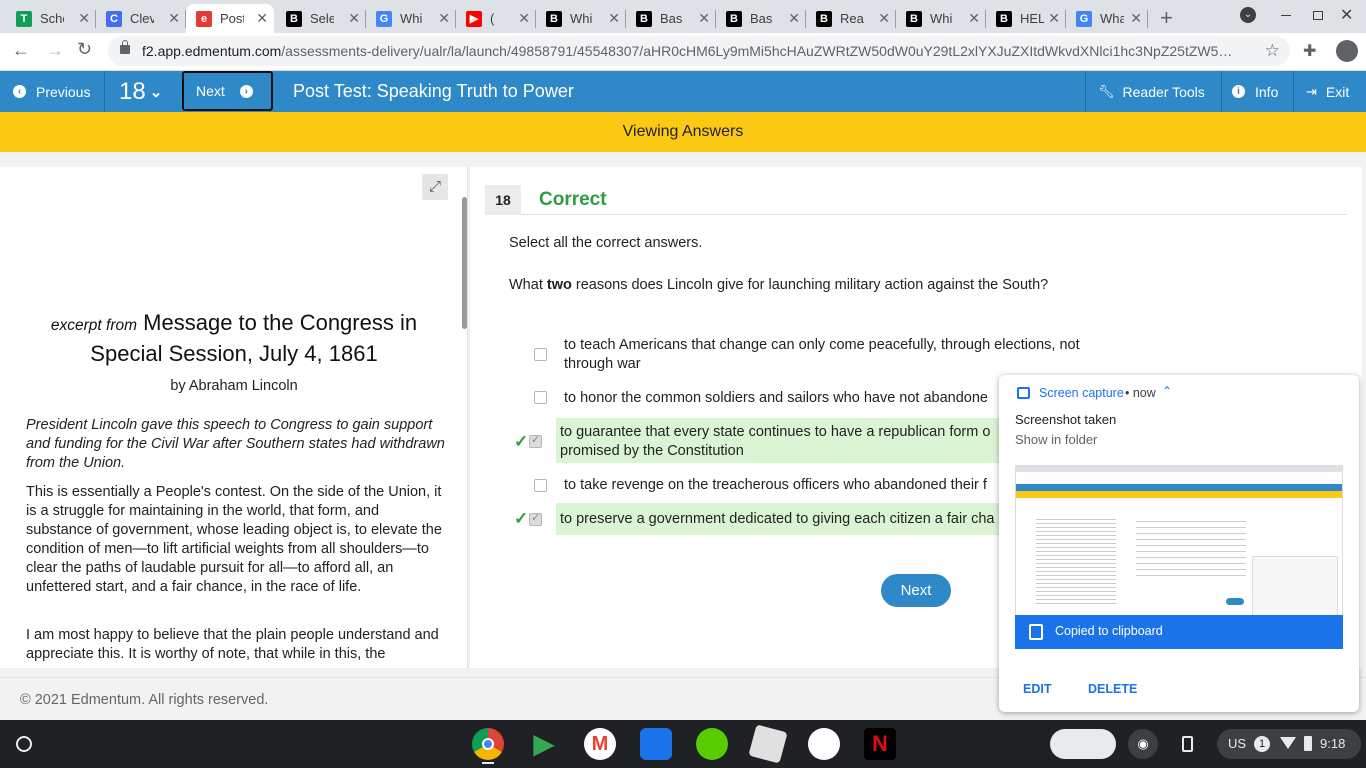 Image resolution: width=1366 pixels, height=768 pixels. What do you see at coordinates (1272, 51) in the screenshot?
I see `bookmark-star-icon: ☆` at bounding box center [1272, 51].